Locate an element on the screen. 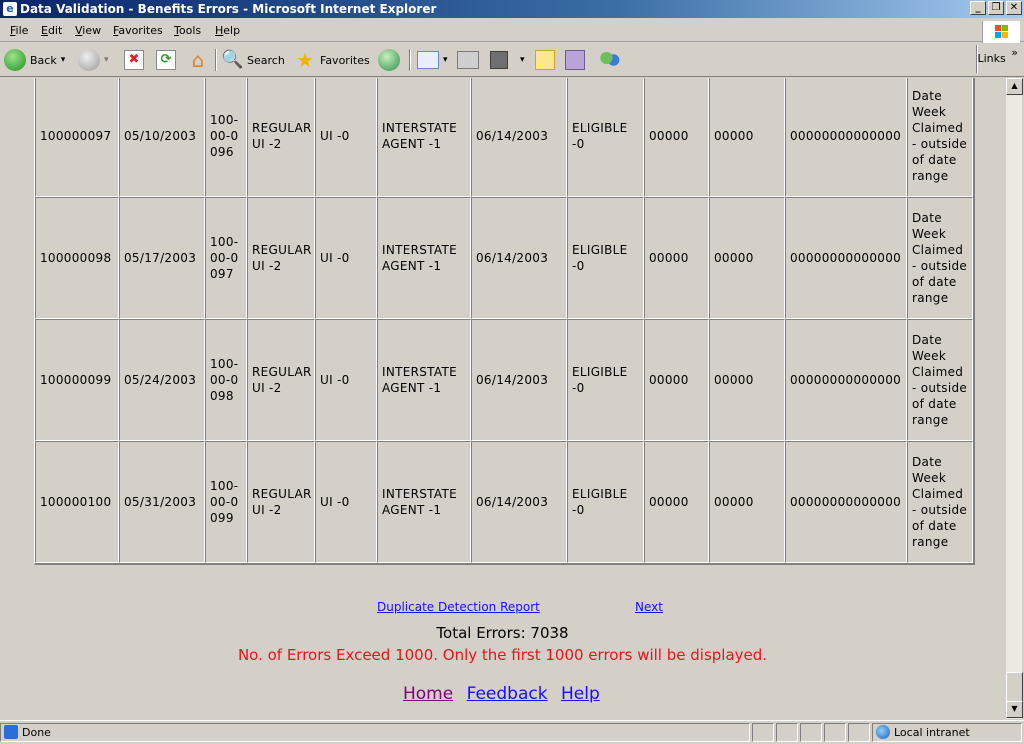 This screenshot has width=1024, height=744. forward-button: ▾ is located at coordinates (93, 60).